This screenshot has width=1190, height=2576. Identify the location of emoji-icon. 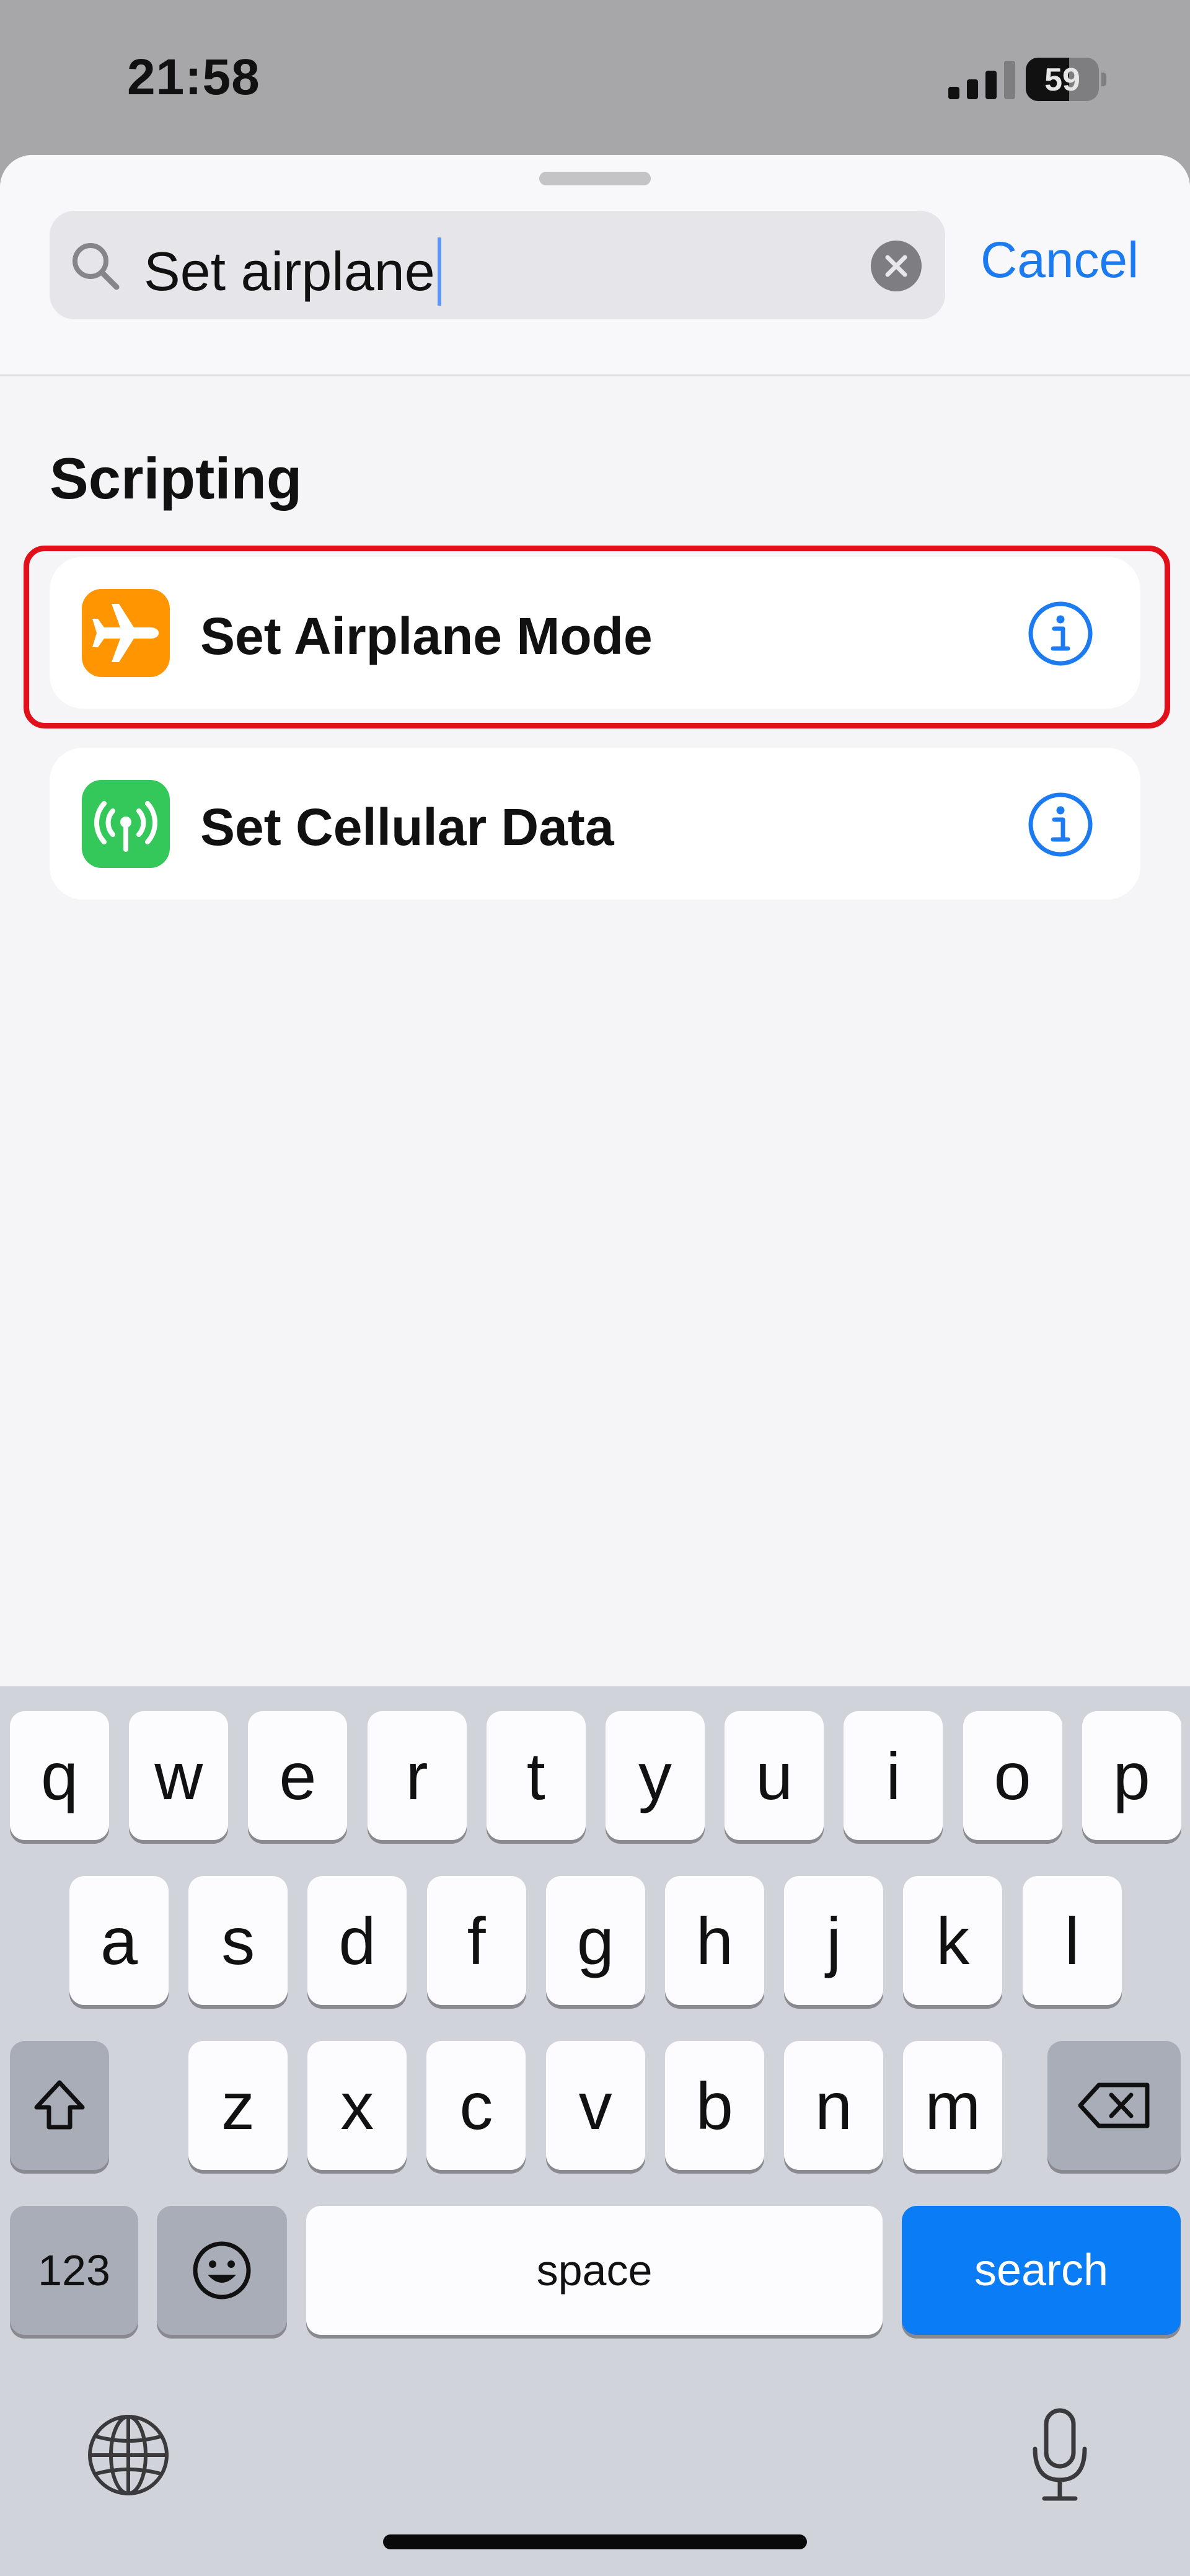
(222, 2270).